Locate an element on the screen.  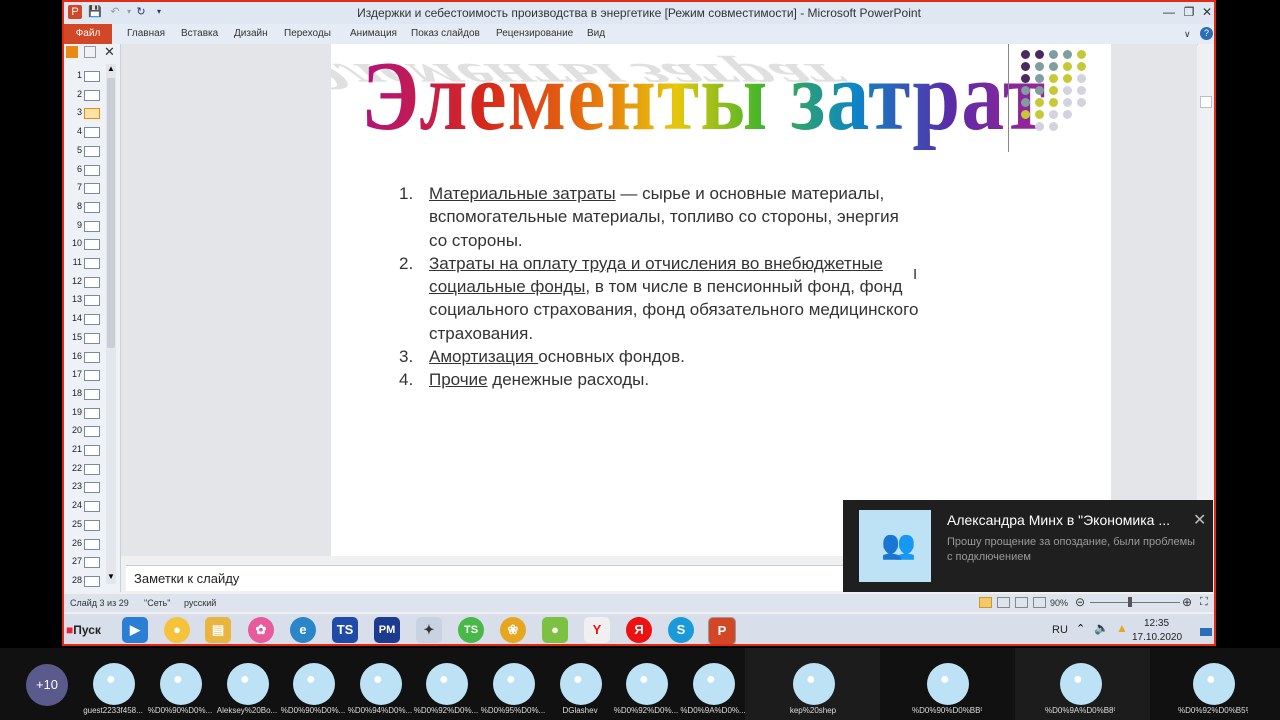
item-link: Прочие is located at coordinates (458, 379).